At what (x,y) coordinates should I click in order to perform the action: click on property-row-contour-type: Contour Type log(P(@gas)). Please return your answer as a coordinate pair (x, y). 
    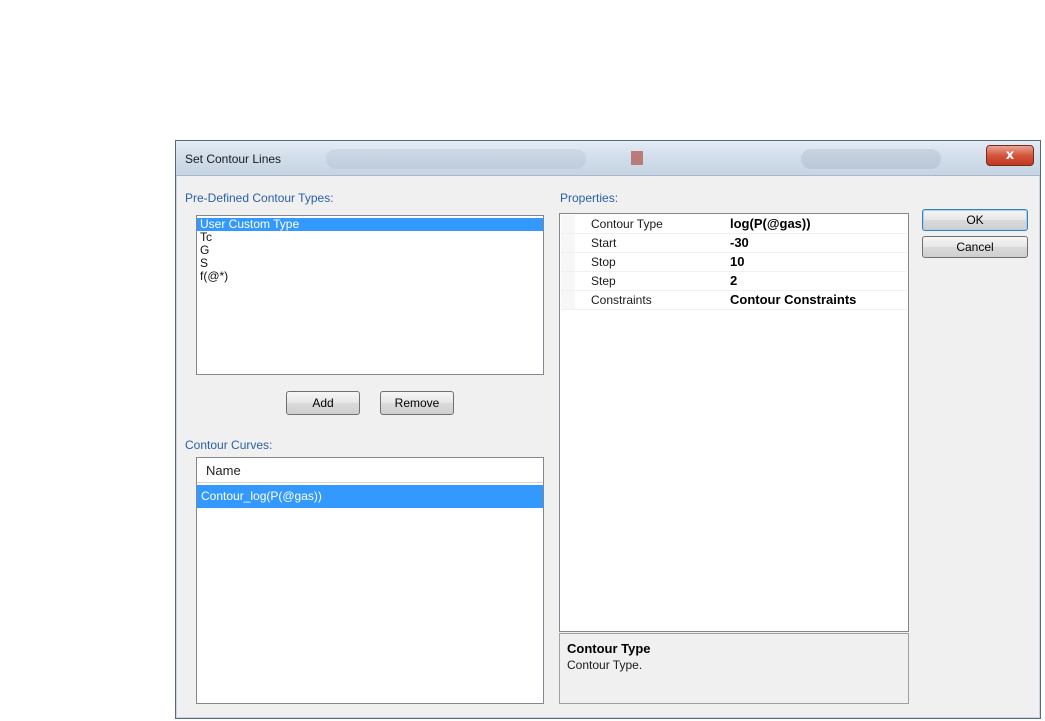
    Looking at the image, I should click on (734, 224).